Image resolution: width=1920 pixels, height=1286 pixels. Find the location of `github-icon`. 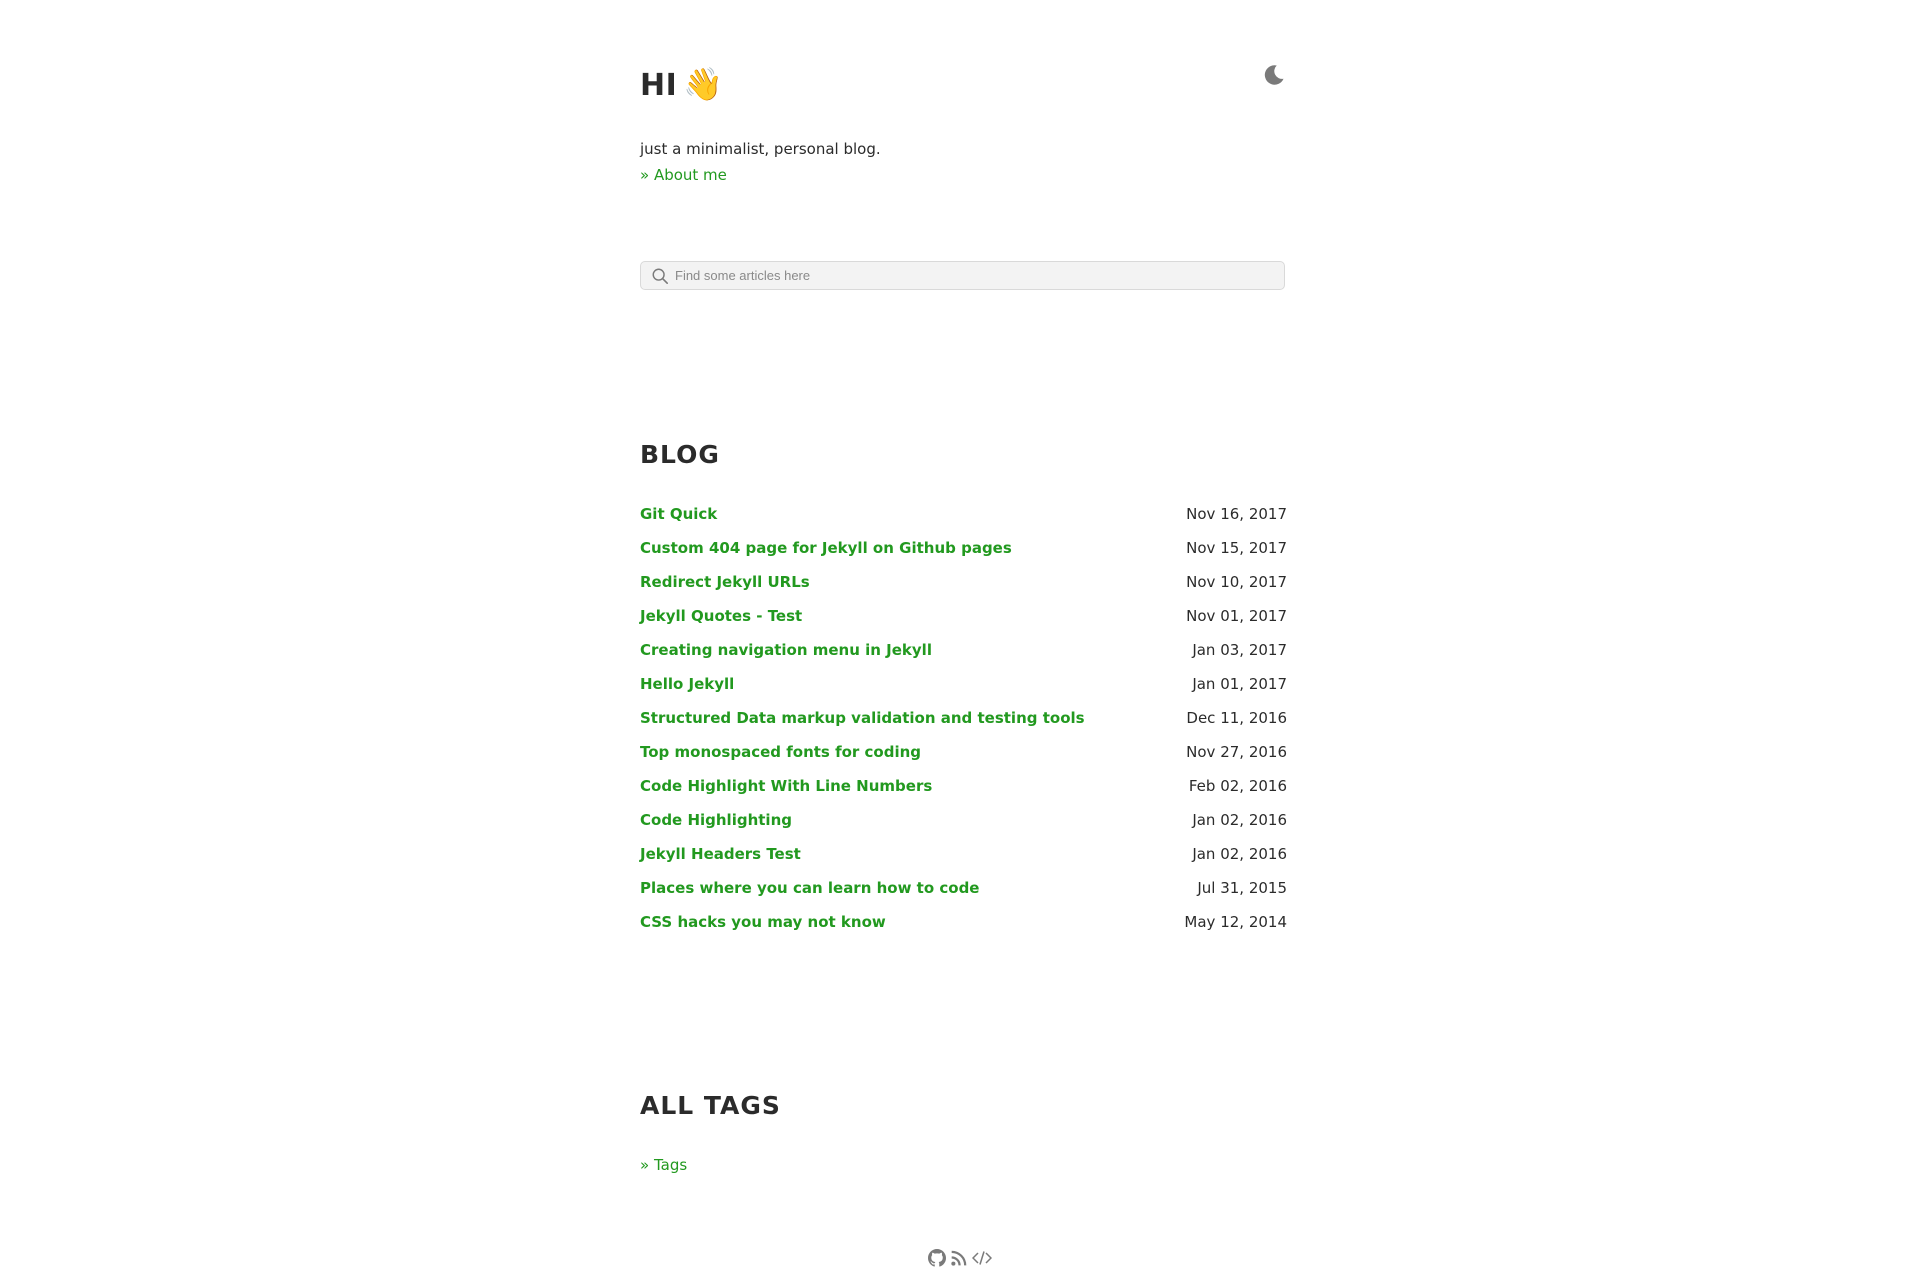

github-icon is located at coordinates (937, 1258).